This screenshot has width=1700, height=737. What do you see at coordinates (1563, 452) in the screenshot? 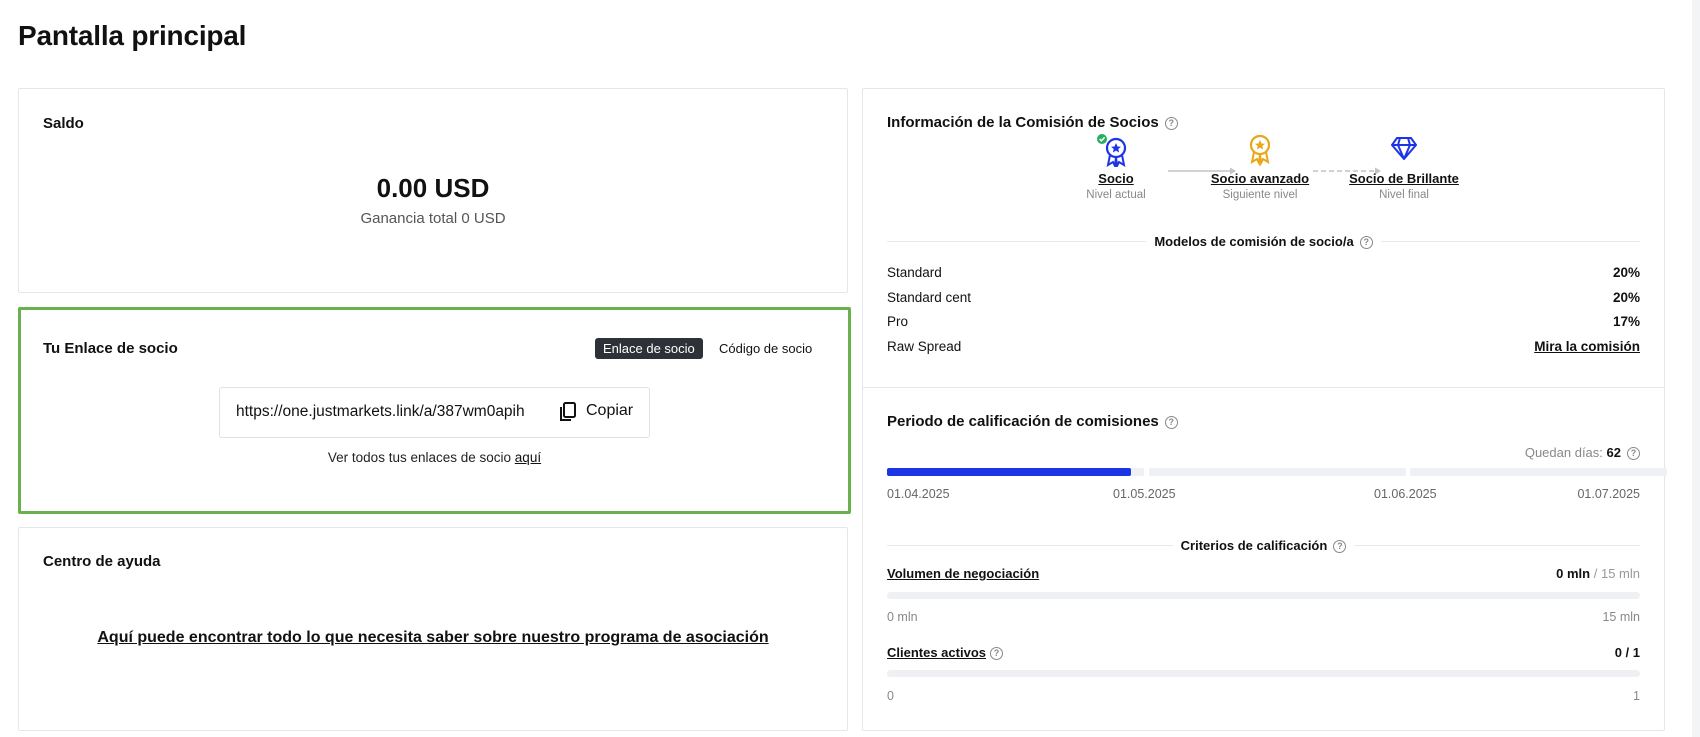
I see `days-left-label: Quedan días:` at bounding box center [1563, 452].